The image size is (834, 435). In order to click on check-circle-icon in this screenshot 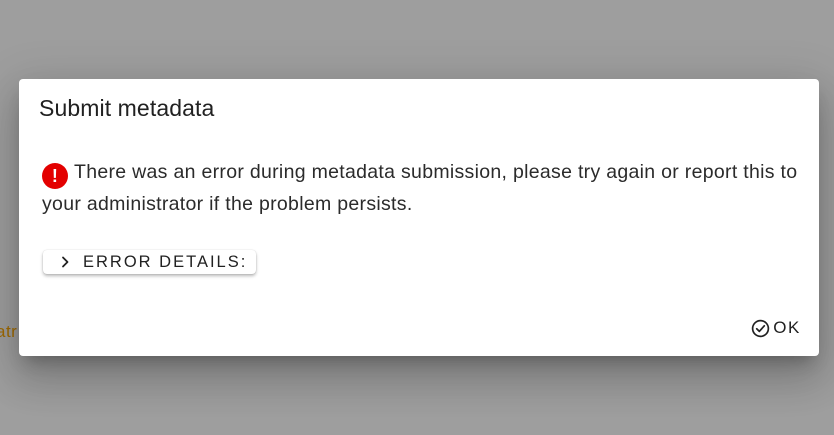, I will do `click(760, 328)`.